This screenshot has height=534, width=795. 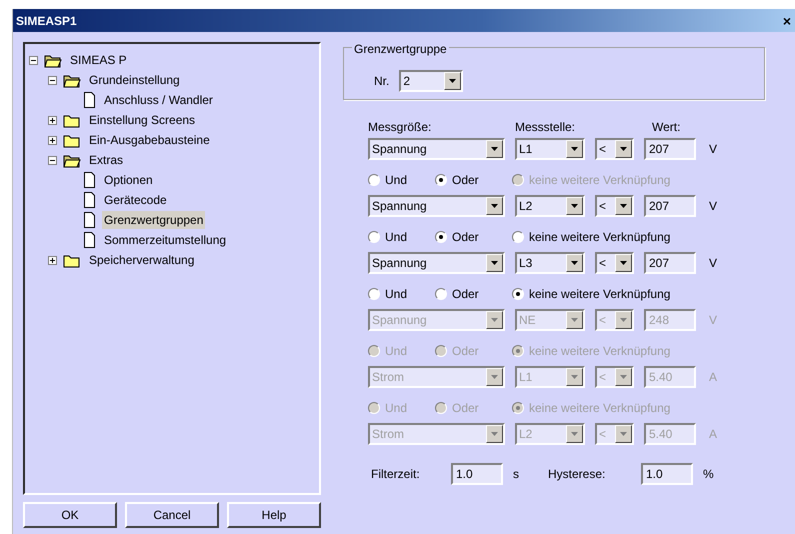 What do you see at coordinates (172, 515) in the screenshot?
I see `dialog-button: Cancel` at bounding box center [172, 515].